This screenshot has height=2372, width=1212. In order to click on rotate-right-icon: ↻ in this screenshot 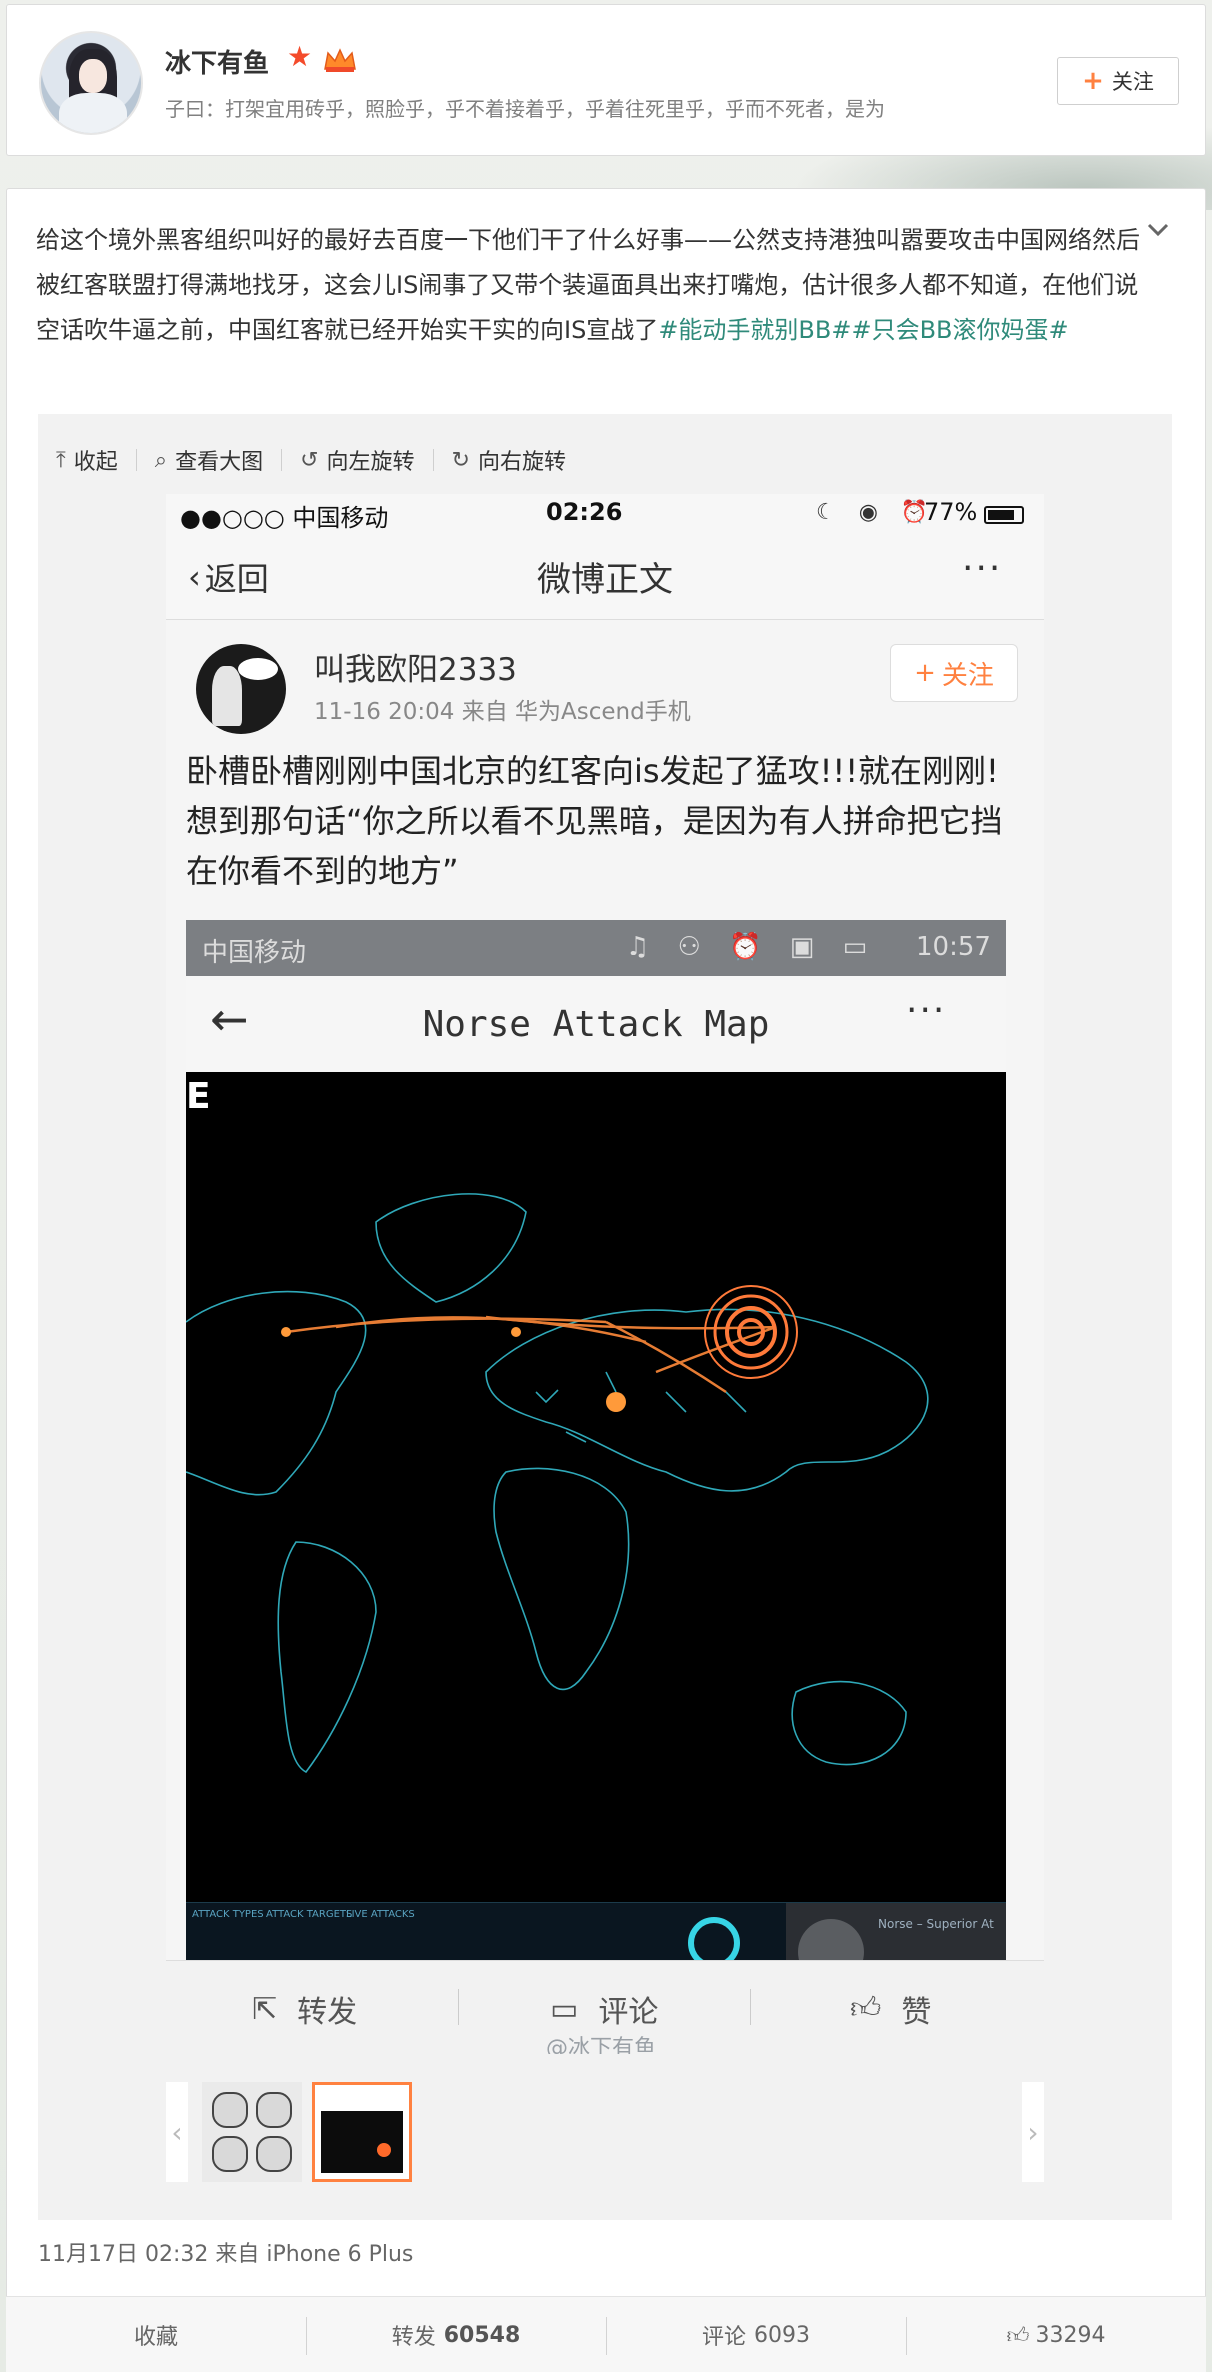, I will do `click(460, 460)`.